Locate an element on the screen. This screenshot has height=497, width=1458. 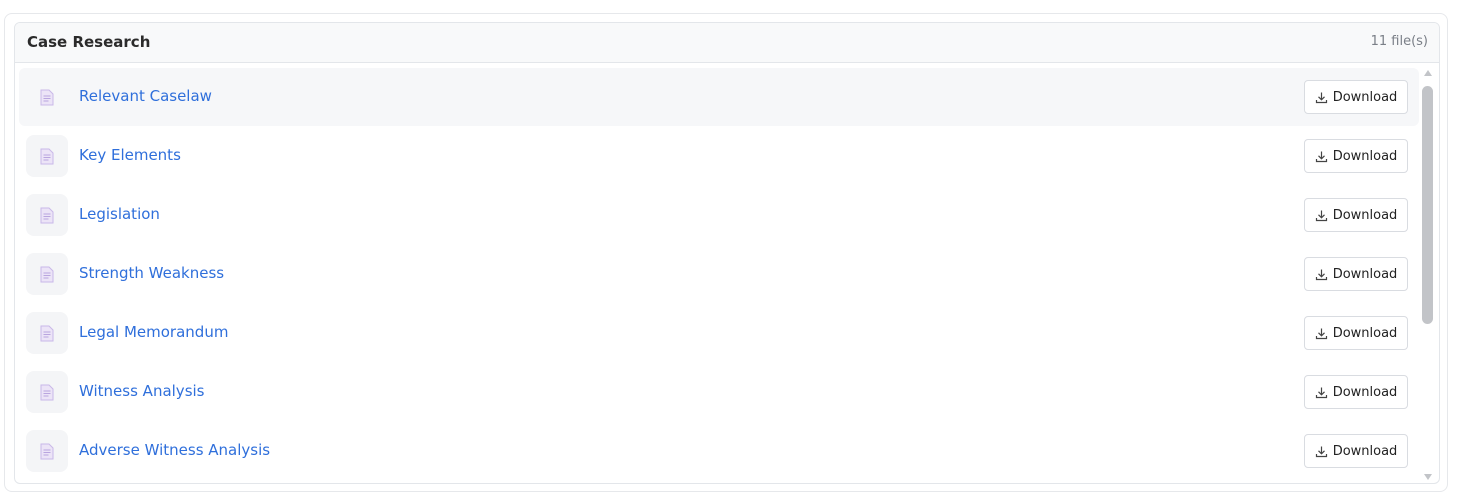
file-row: Legal Memorandum Download is located at coordinates (719, 333).